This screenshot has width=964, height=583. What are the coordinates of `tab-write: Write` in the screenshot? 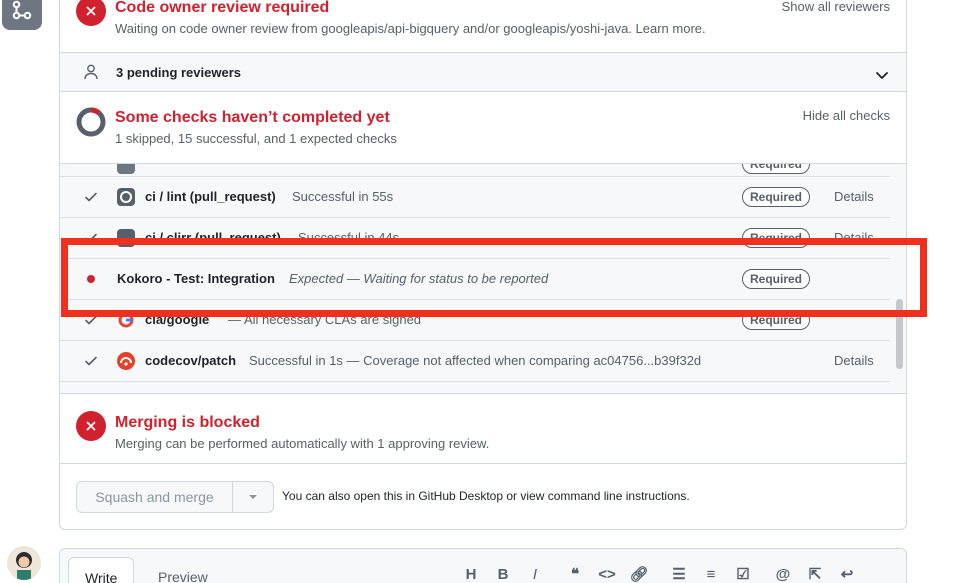 It's located at (101, 570).